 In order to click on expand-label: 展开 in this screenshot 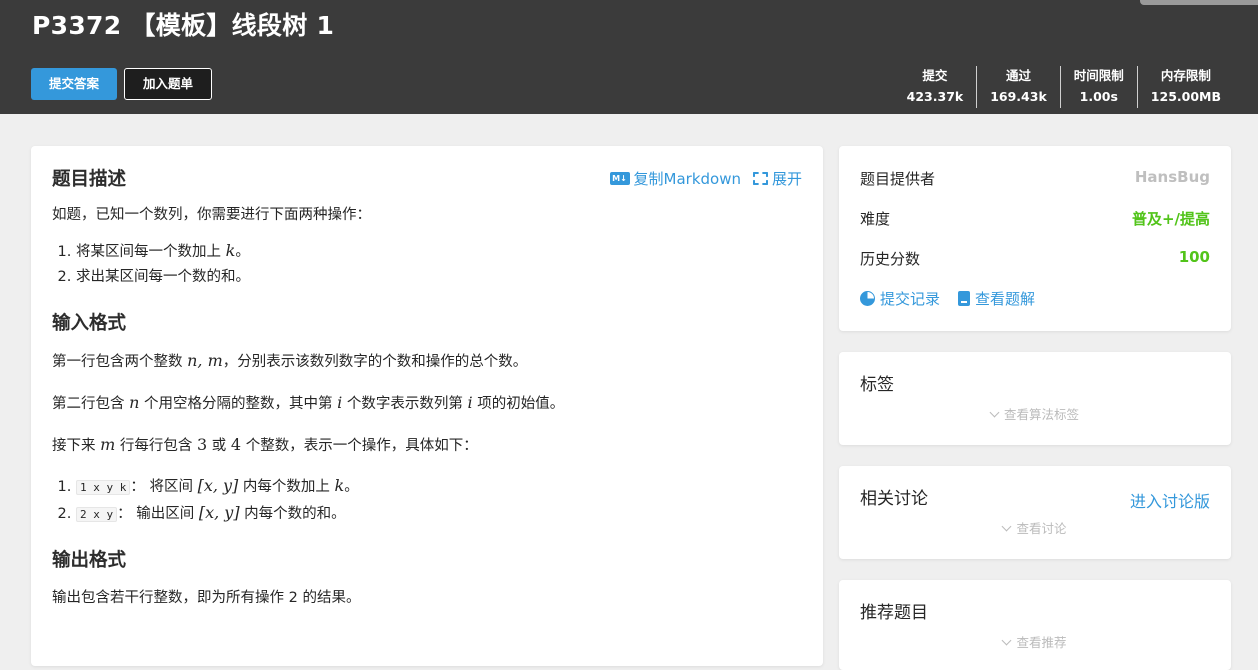, I will do `click(786, 179)`.